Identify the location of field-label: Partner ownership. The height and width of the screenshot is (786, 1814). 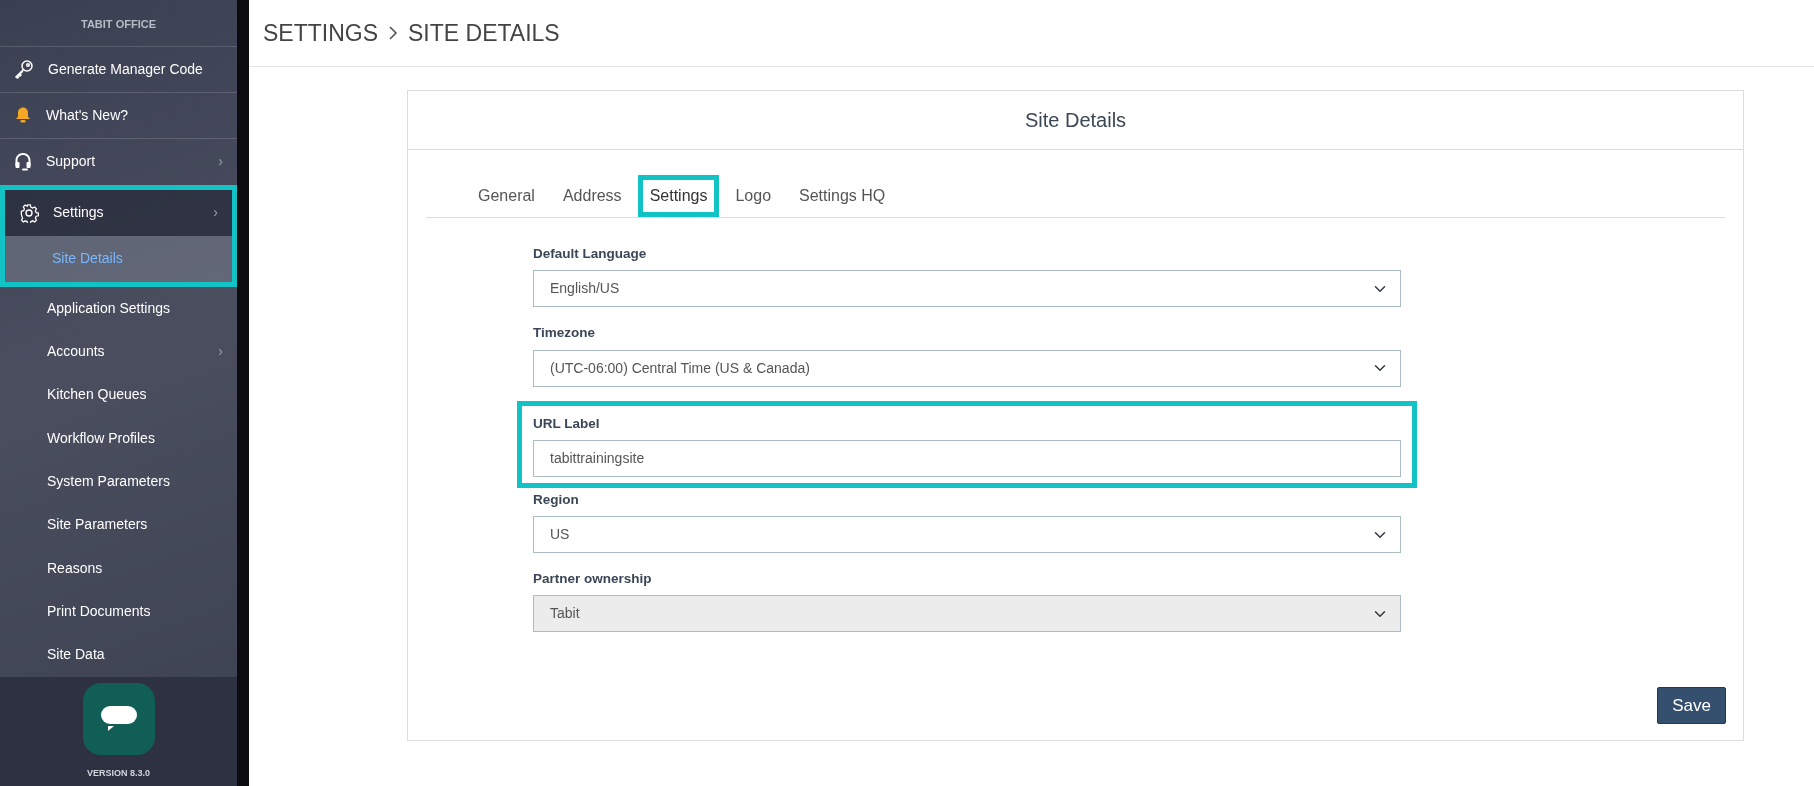
(593, 579).